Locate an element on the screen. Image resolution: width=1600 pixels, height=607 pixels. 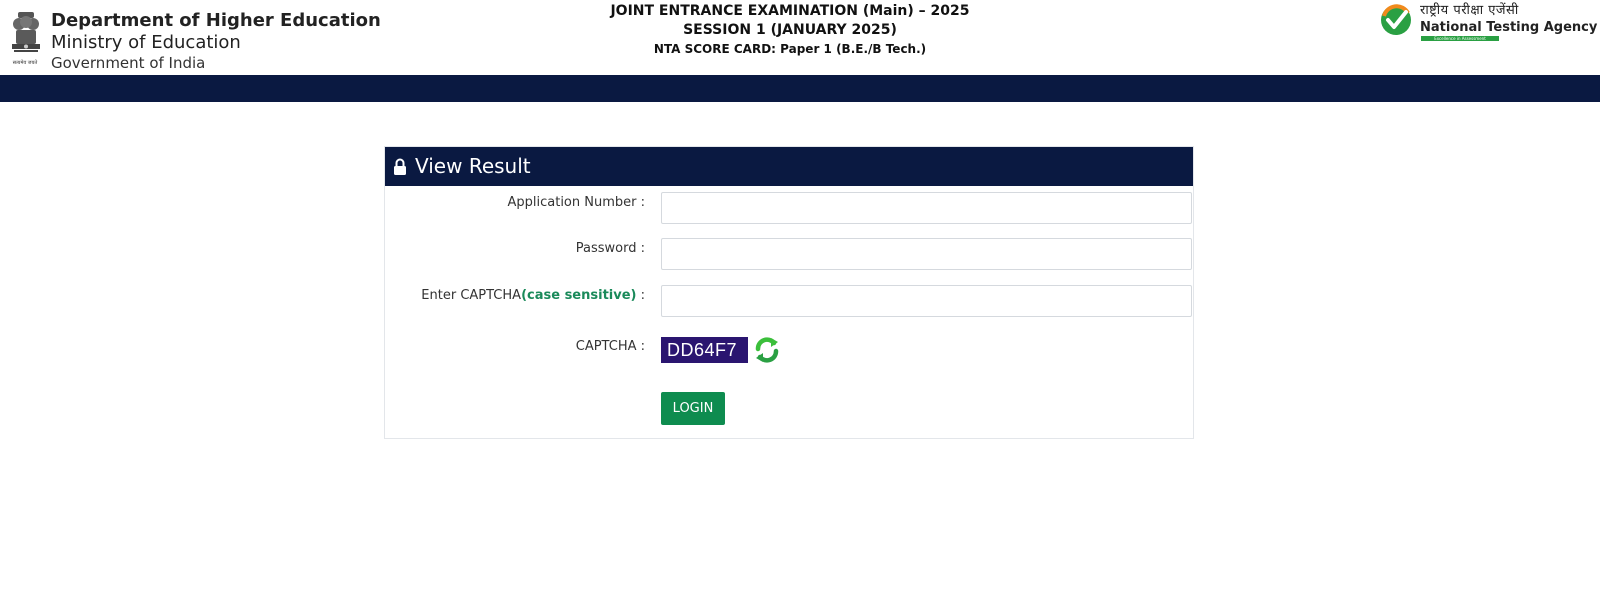
ministry-name: Ministry of Education is located at coordinates (146, 42).